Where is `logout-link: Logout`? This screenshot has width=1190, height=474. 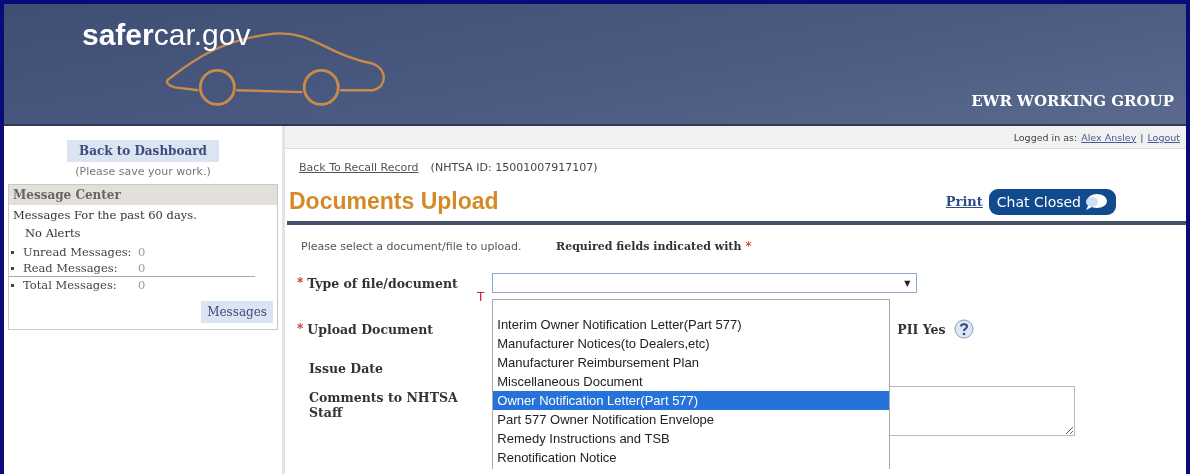 logout-link: Logout is located at coordinates (1163, 137).